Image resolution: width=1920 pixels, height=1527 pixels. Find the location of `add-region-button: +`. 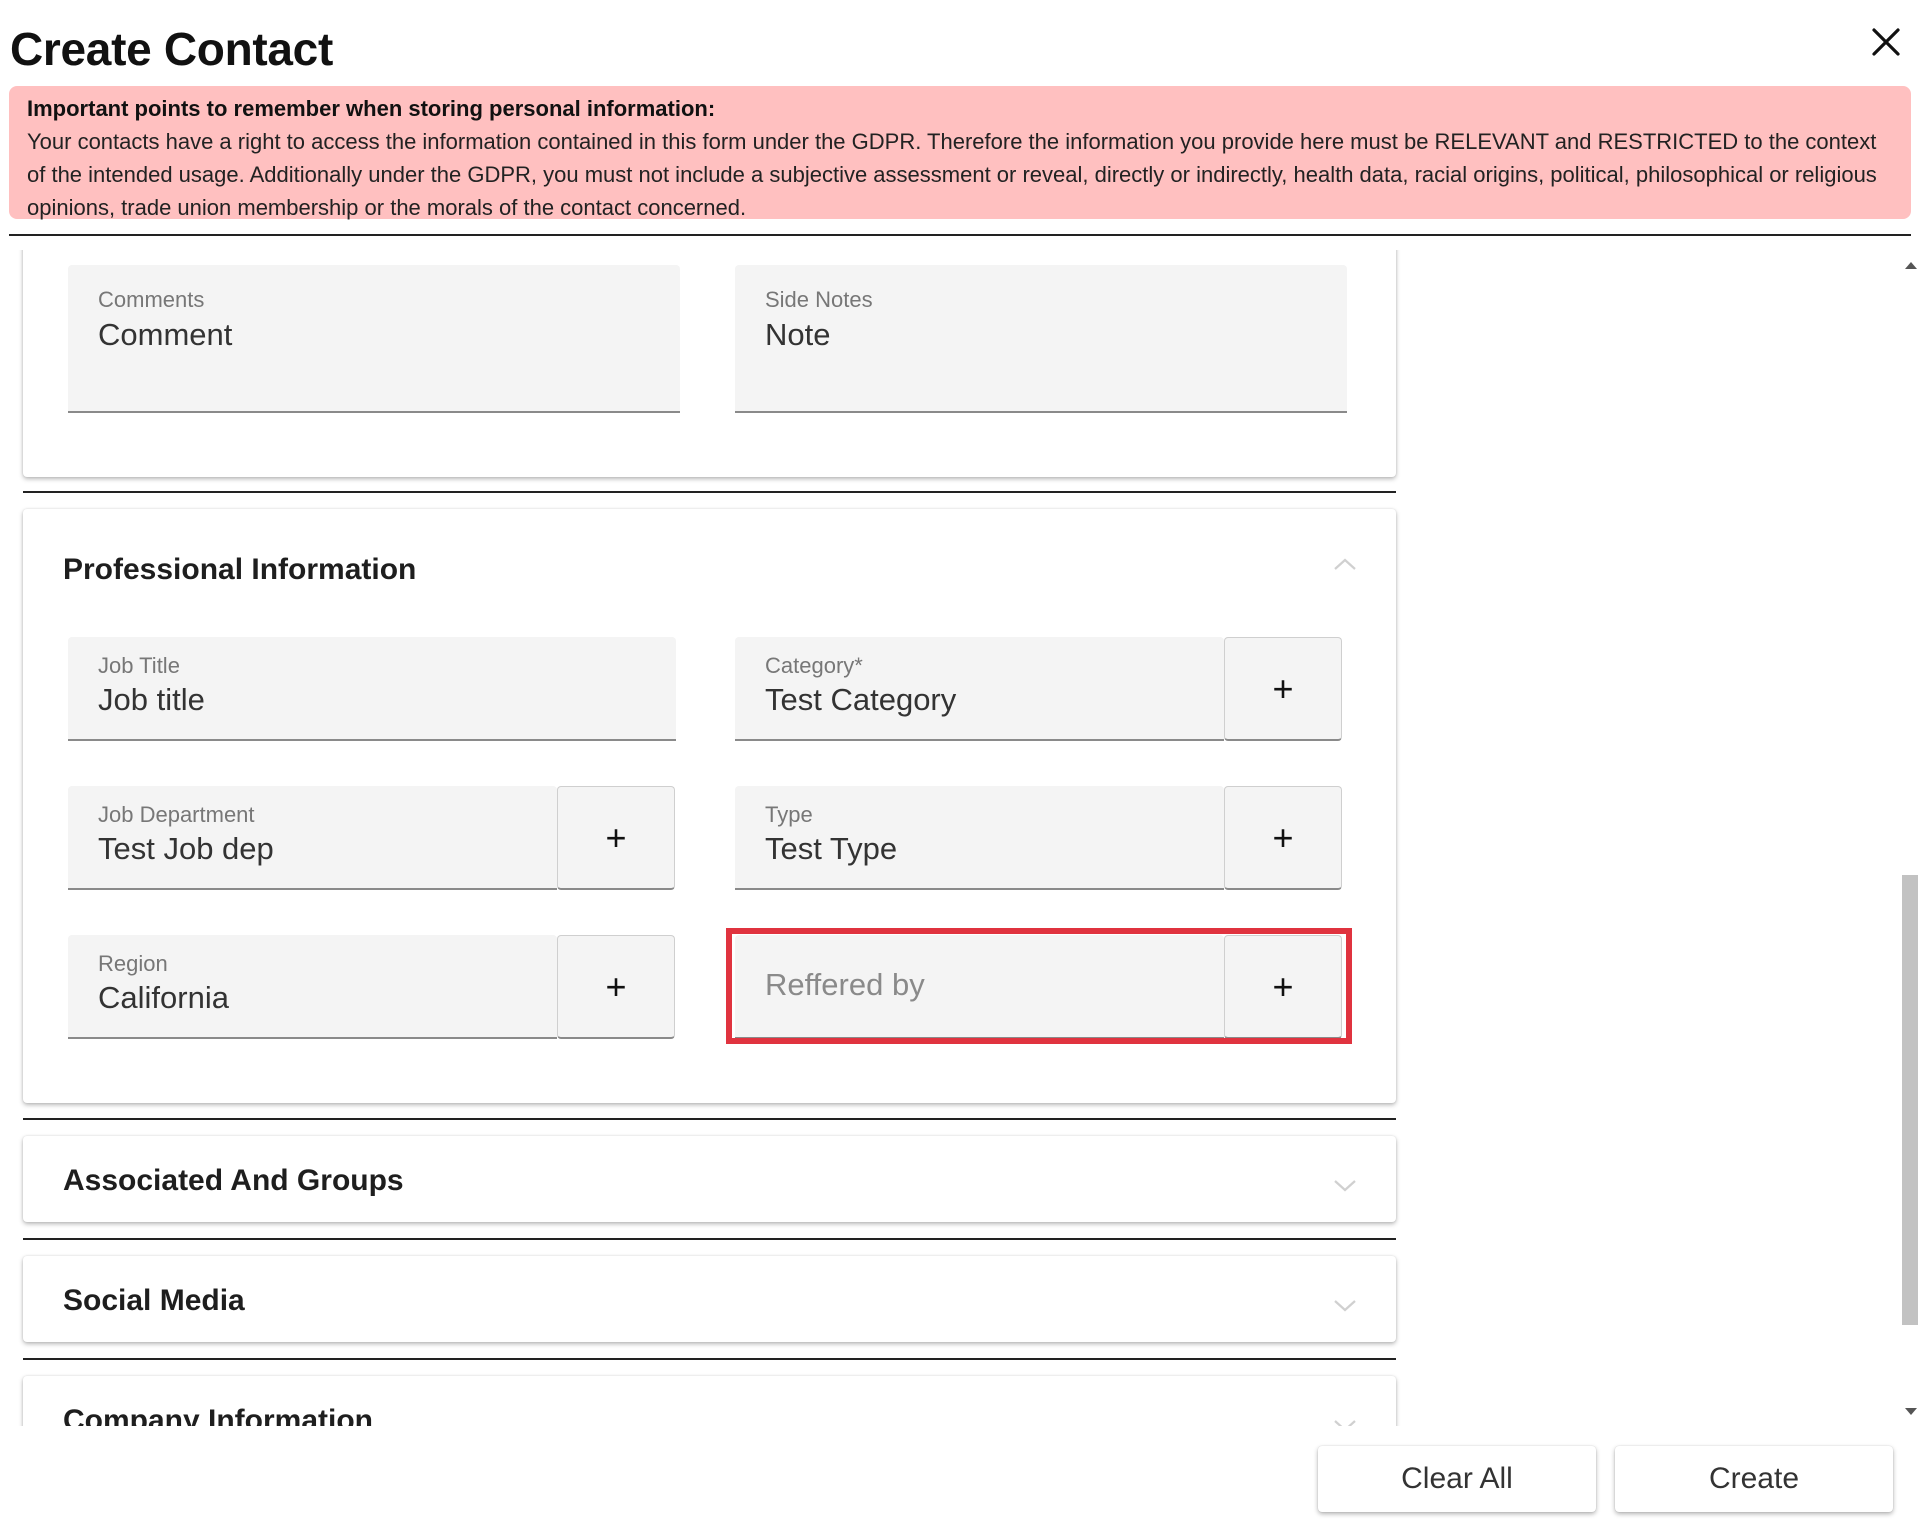

add-region-button: + is located at coordinates (616, 987).